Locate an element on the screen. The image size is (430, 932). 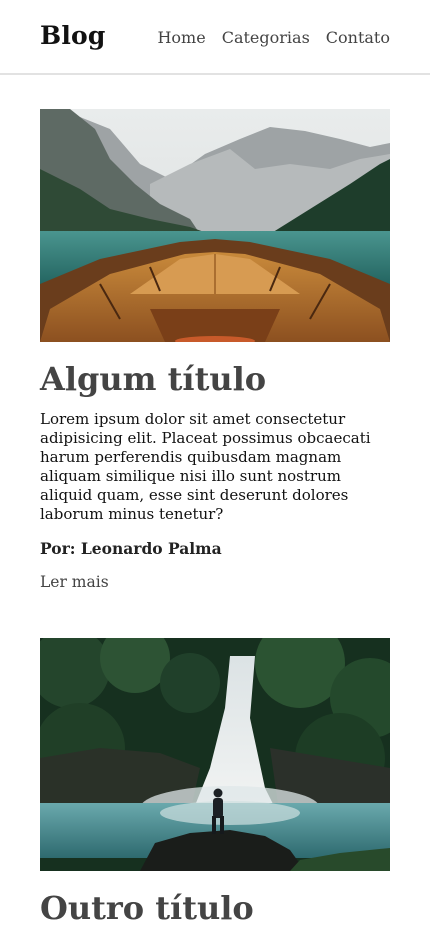
post-author: Por: Leonardo Palma is located at coordinates (131, 549).